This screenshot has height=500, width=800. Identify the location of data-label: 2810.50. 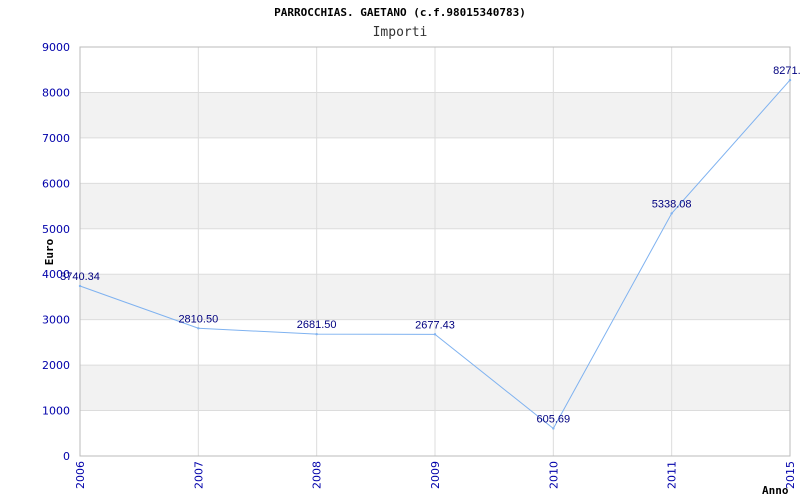
(198, 319).